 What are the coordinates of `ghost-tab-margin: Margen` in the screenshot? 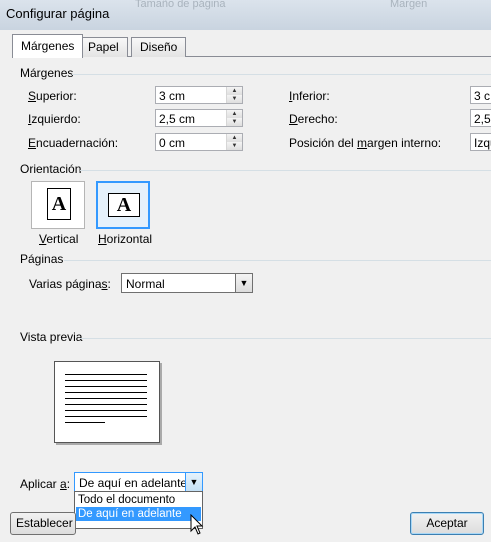 It's located at (409, 5).